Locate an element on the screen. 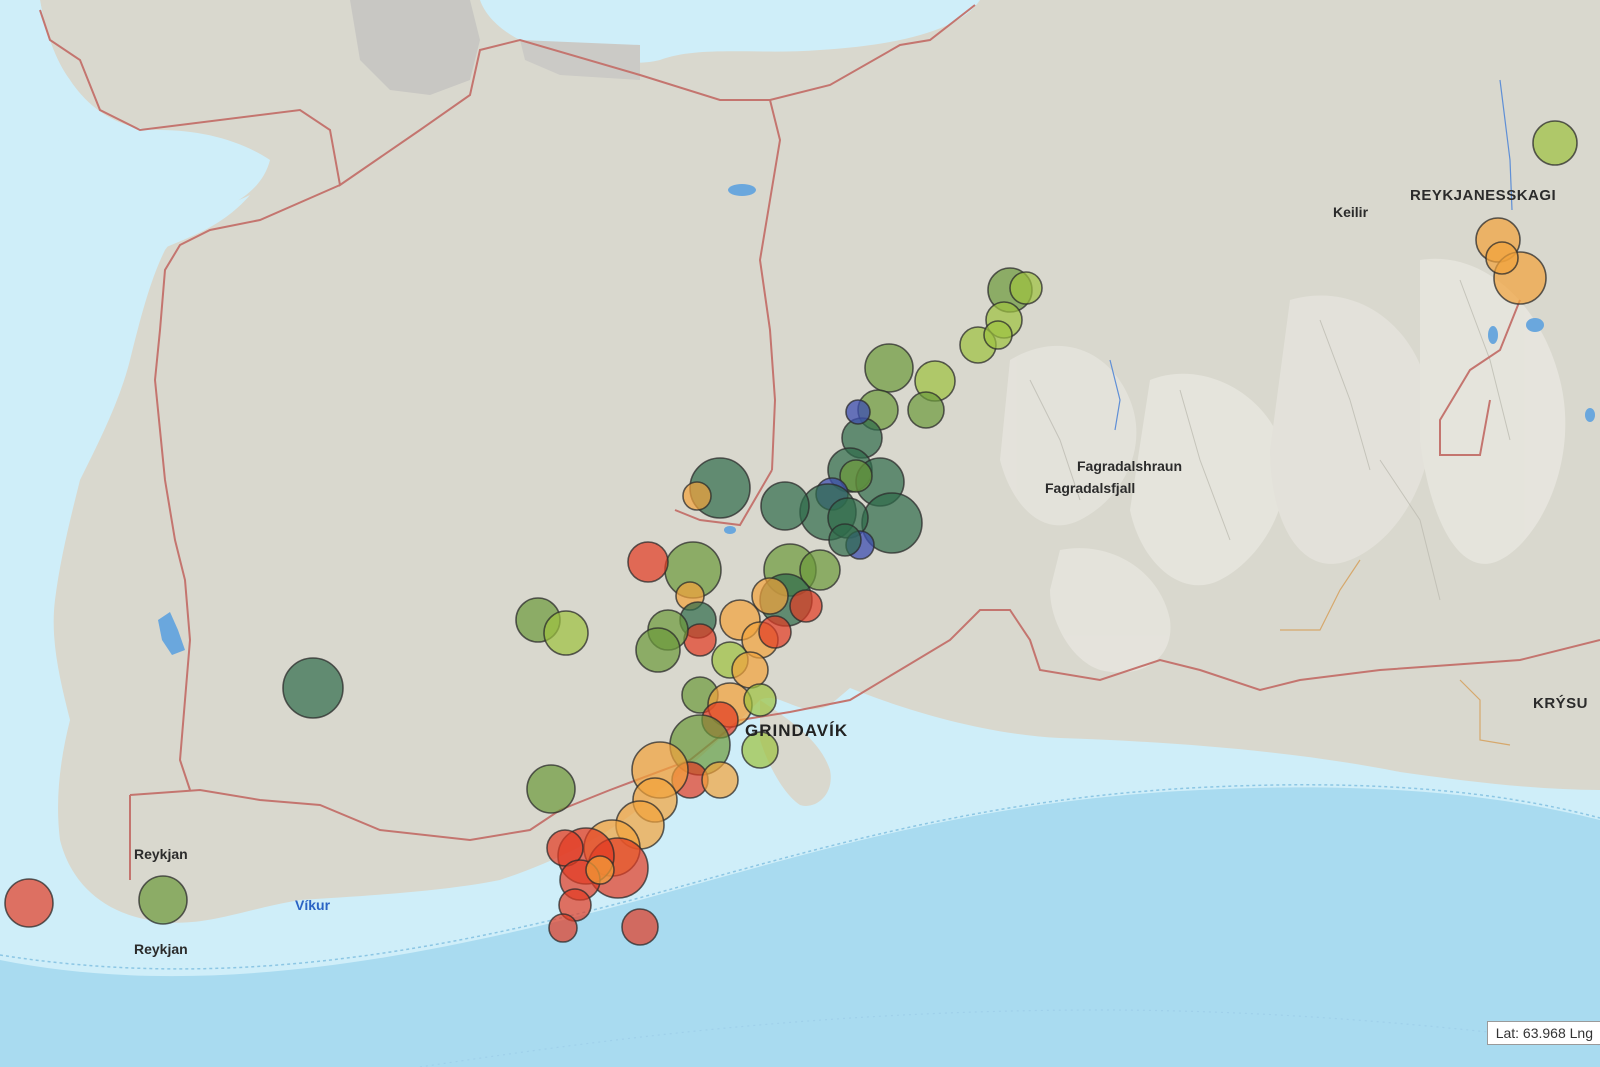 The width and height of the screenshot is (1600, 1067). label-reykjanesskagi: REYKJANESSKAGI is located at coordinates (1483, 195).